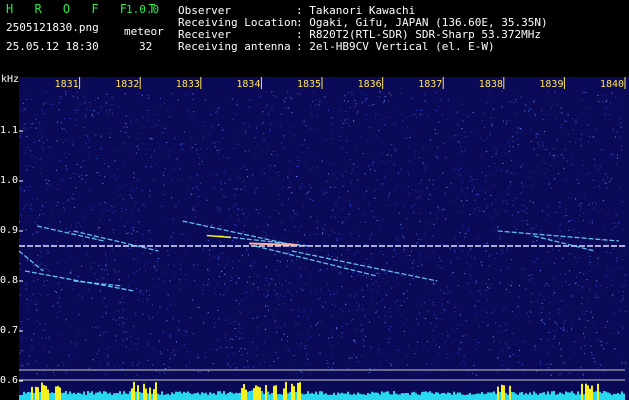  I want to click on y-tick-label: 0.8, so click(9, 280).